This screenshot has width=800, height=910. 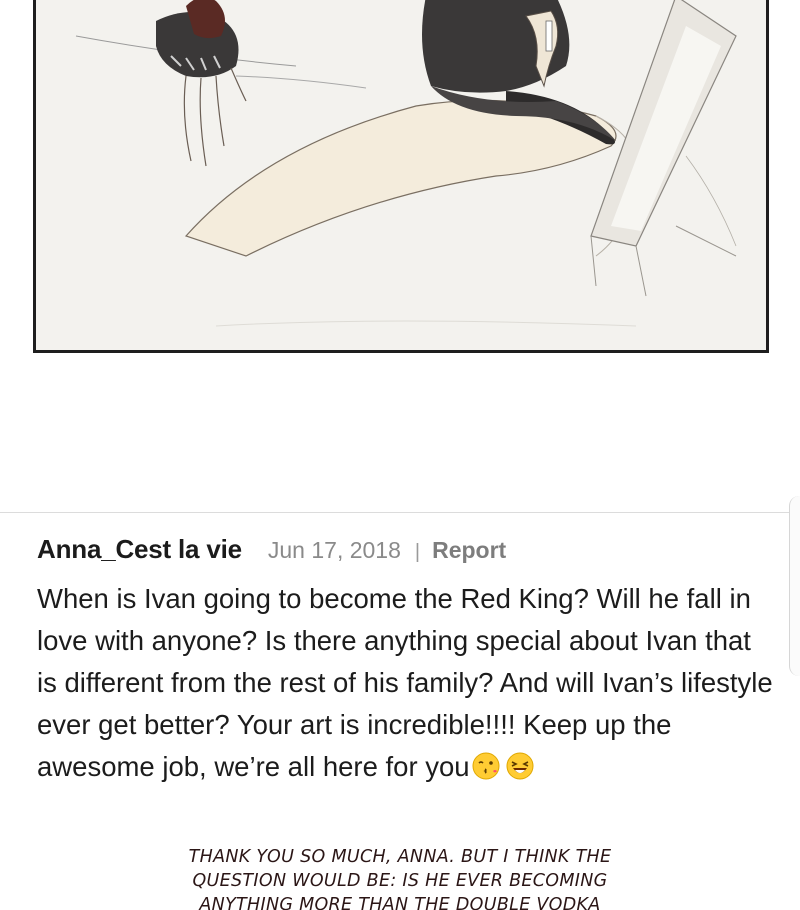 What do you see at coordinates (395, 512) in the screenshot?
I see `divider` at bounding box center [395, 512].